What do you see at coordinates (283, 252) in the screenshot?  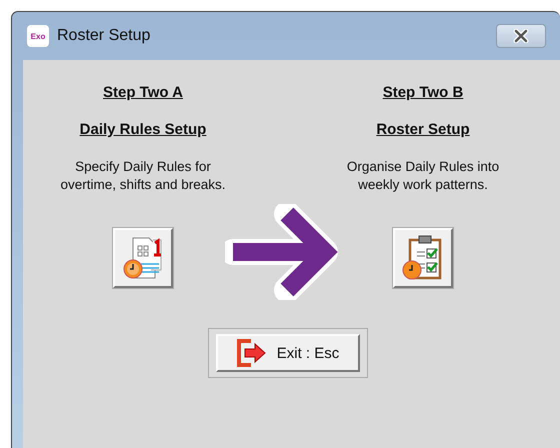 I see `arrow-icon` at bounding box center [283, 252].